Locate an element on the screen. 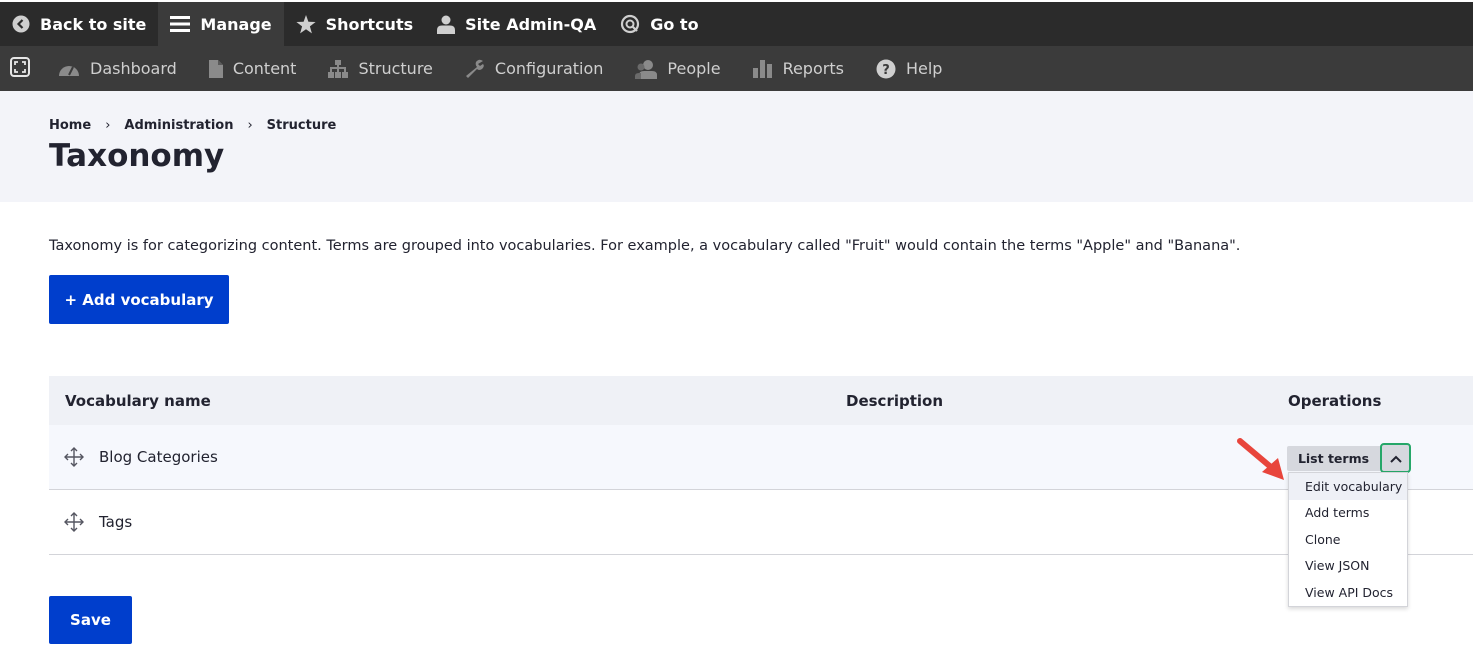 Image resolution: width=1473 pixels, height=671 pixels. help-icon: ? is located at coordinates (886, 69).